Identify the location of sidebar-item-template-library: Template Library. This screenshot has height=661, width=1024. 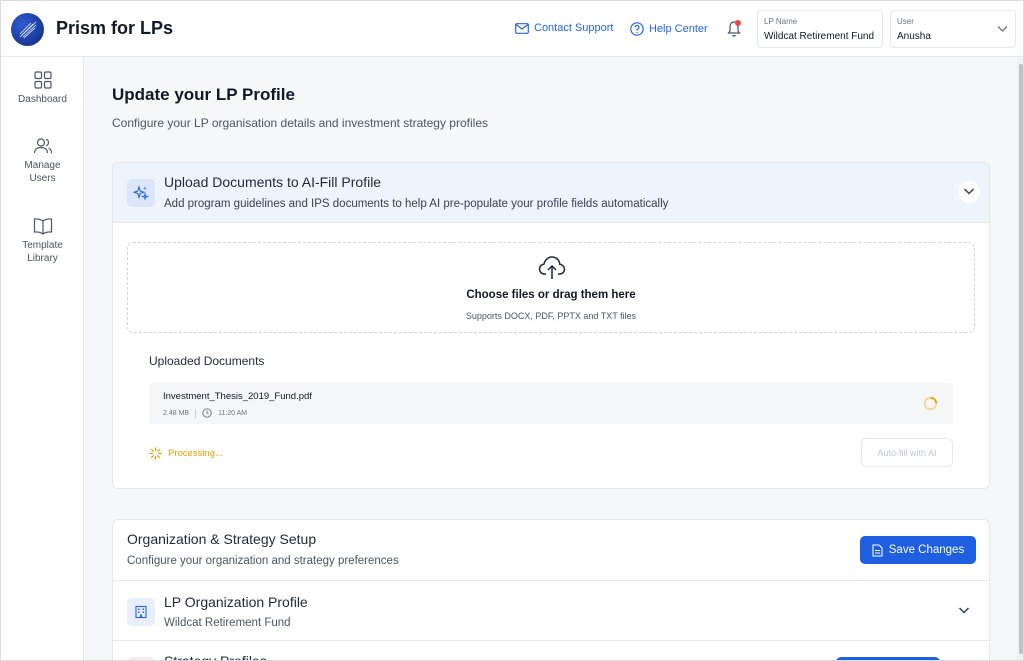
(42, 241).